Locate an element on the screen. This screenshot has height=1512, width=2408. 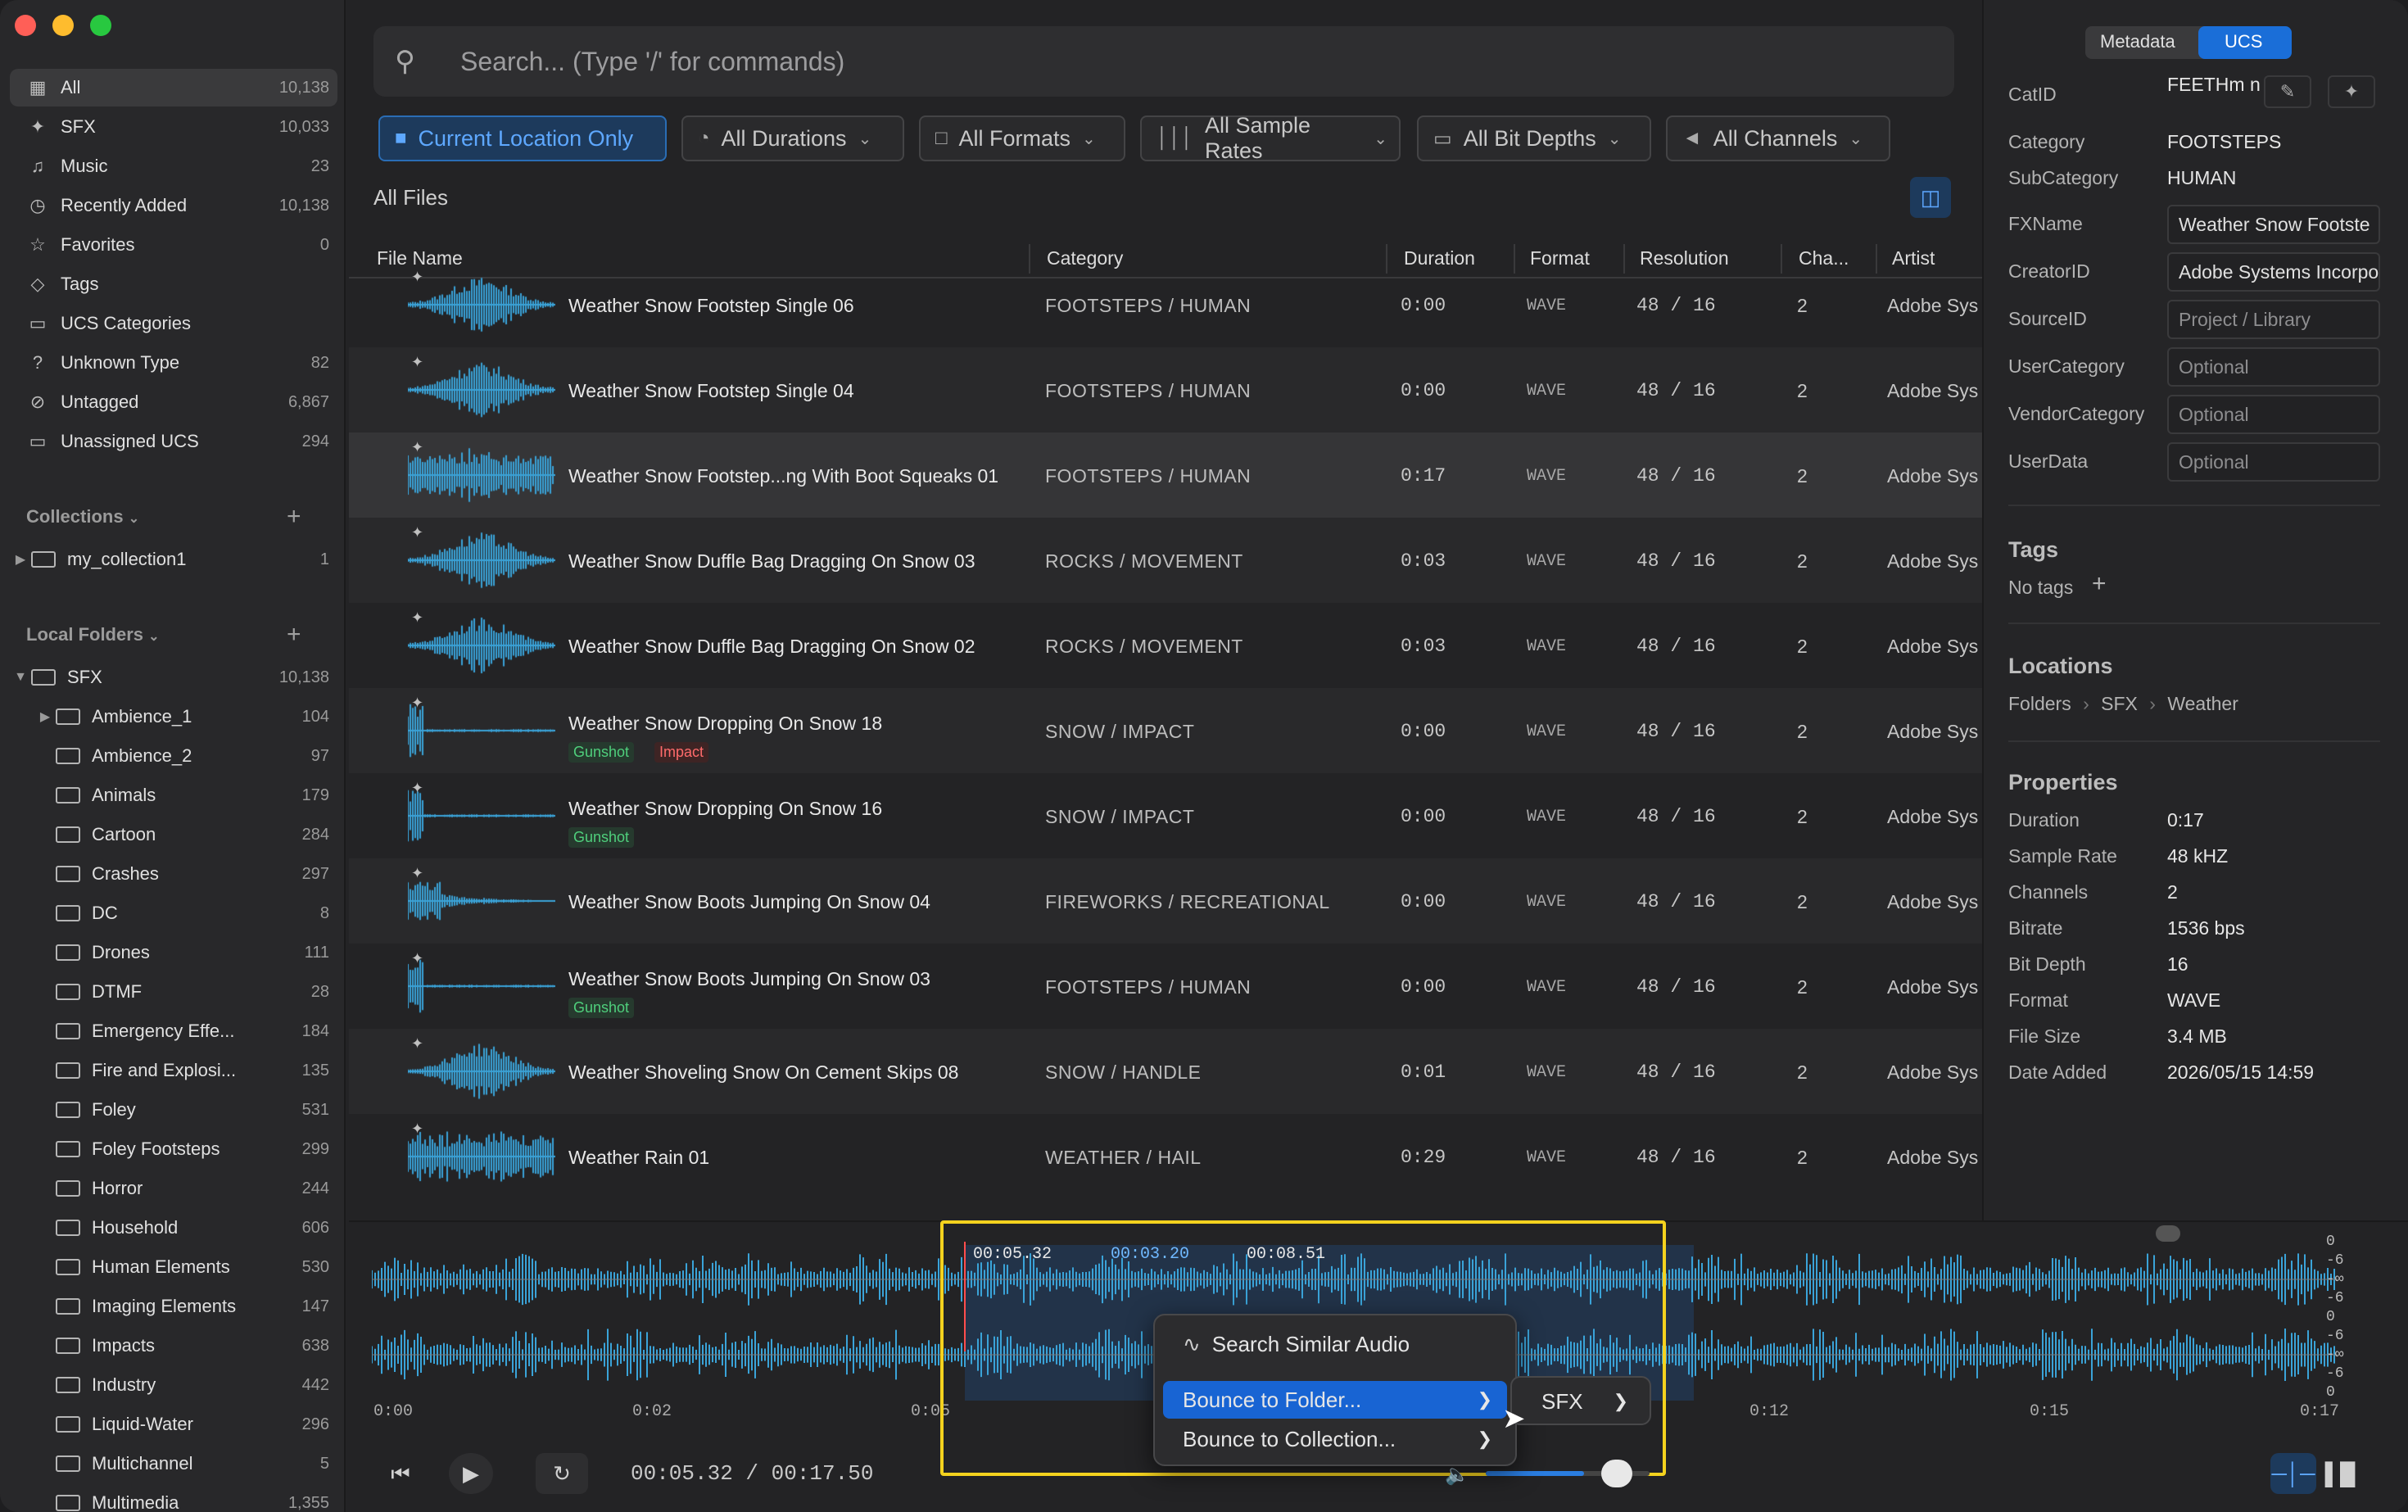
sidebar-item-all: ▦ All 10,138 is located at coordinates (173, 88).